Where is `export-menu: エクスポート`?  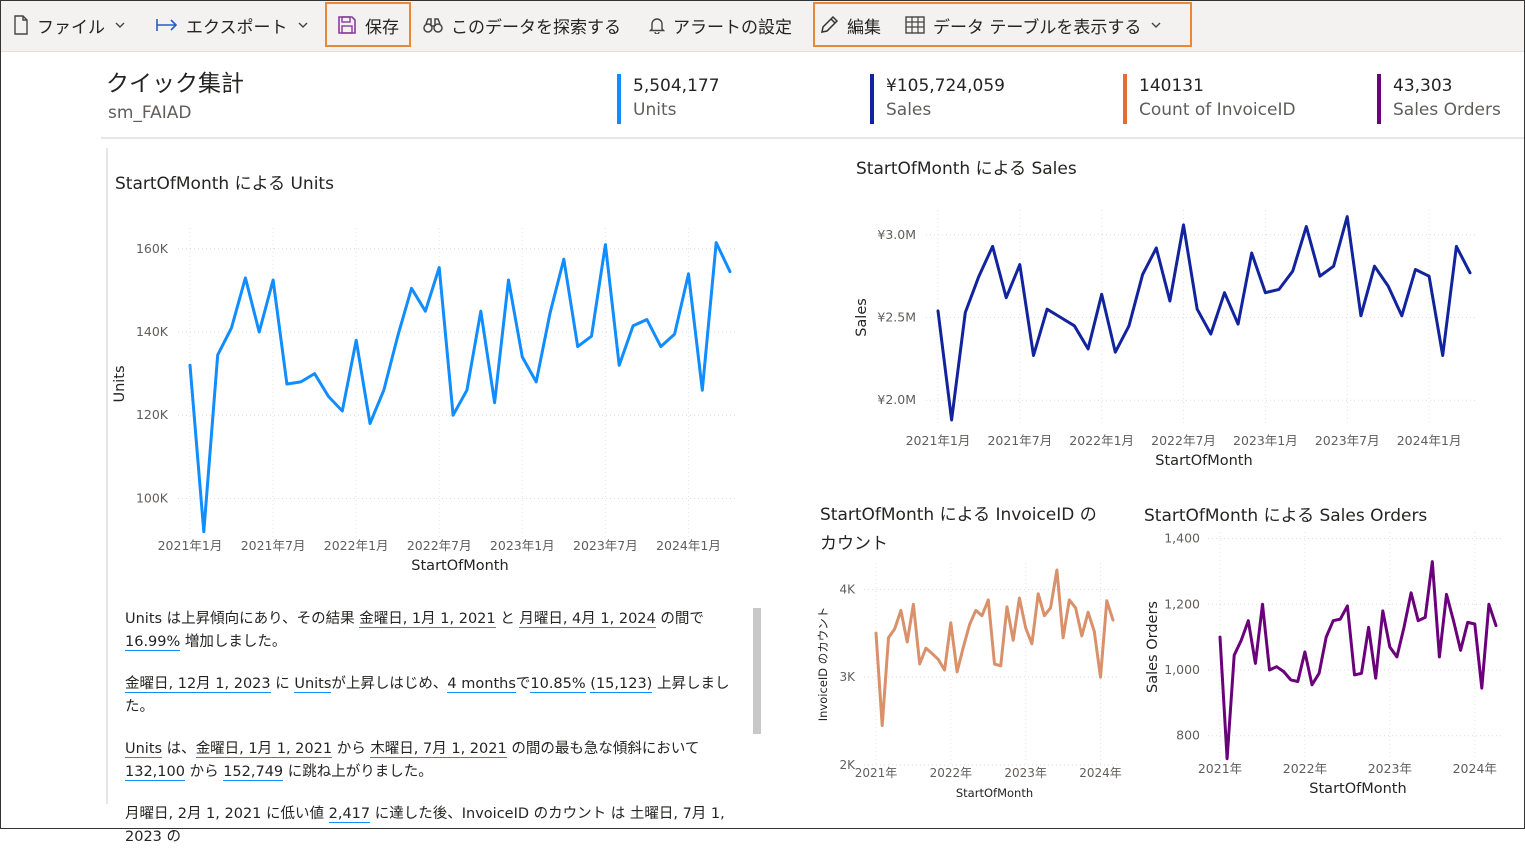 export-menu: エクスポート is located at coordinates (232, 25).